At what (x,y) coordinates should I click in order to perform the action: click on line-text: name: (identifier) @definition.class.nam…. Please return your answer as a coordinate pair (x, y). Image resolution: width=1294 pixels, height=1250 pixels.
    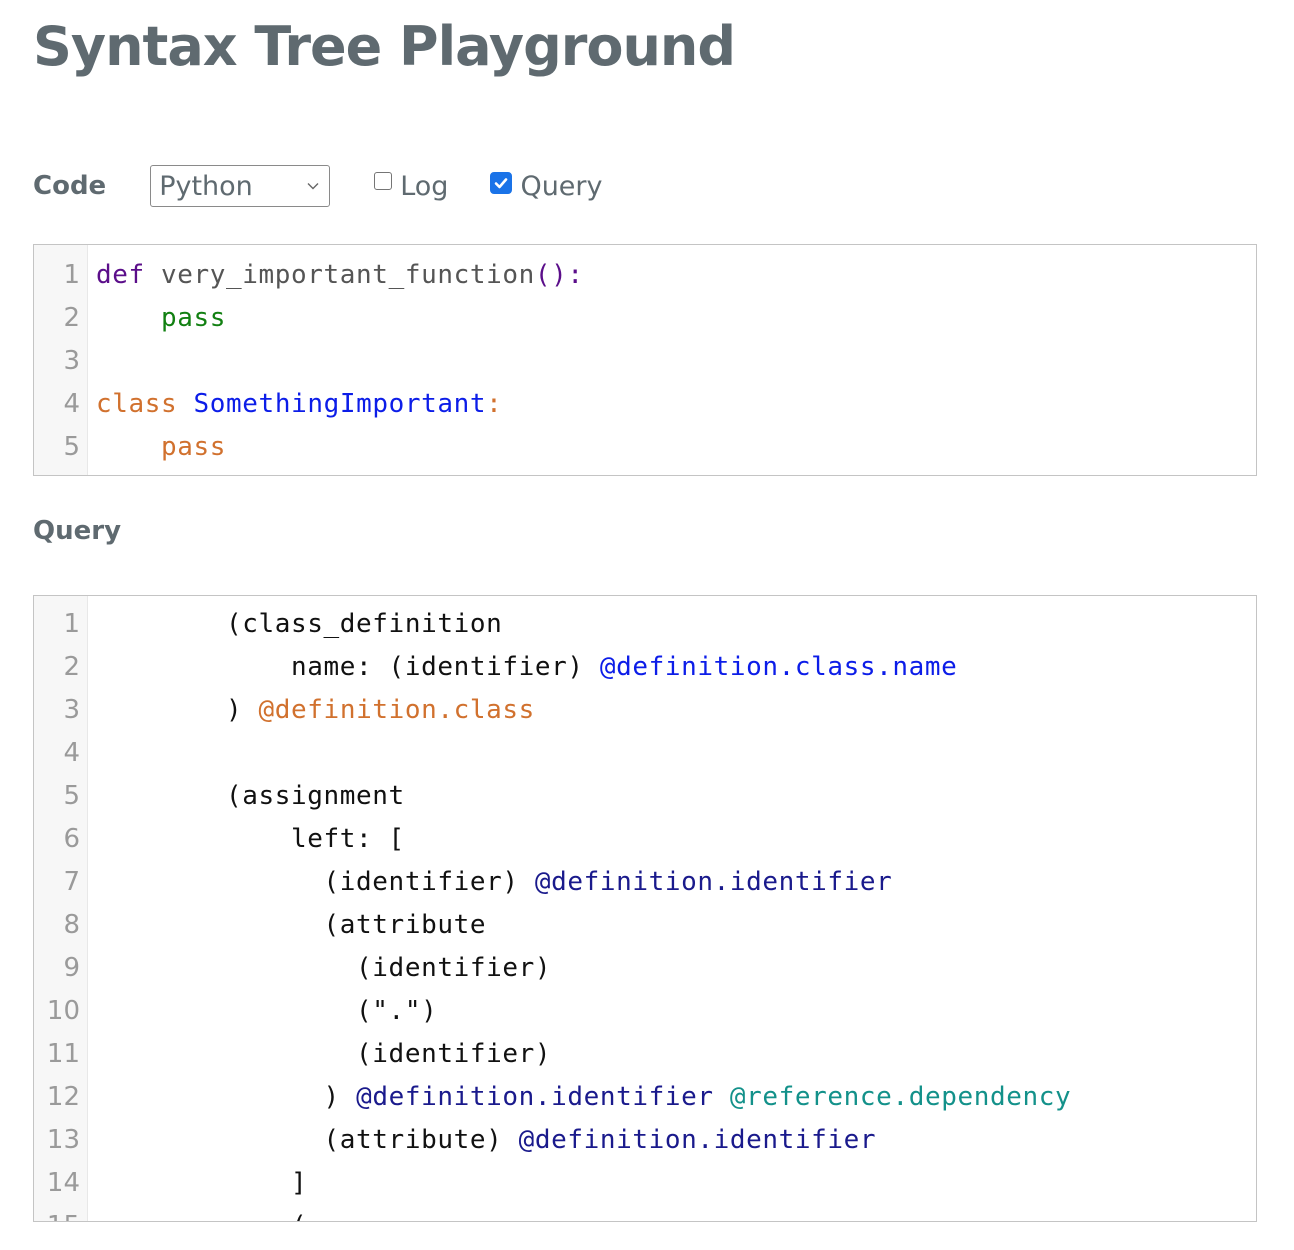
    Looking at the image, I should click on (522, 667).